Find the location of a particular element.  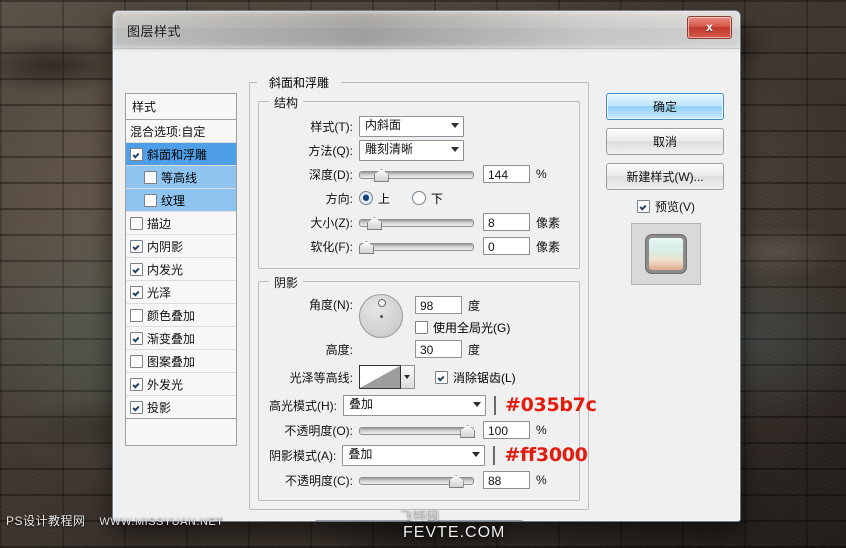

style-item-inner-shadow: 内阴影 is located at coordinates (181, 246).